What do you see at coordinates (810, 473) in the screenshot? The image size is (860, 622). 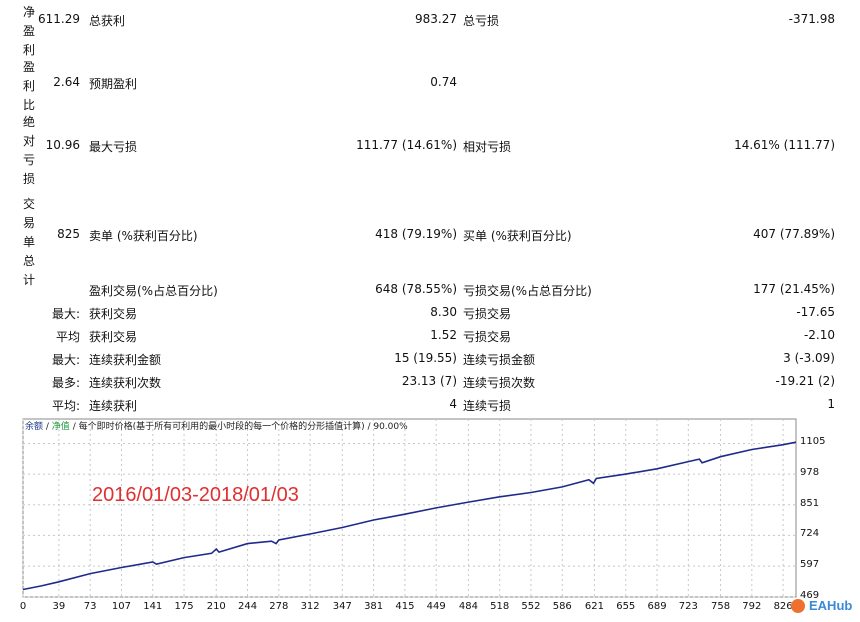 I see `y-tick-label: 978` at bounding box center [810, 473].